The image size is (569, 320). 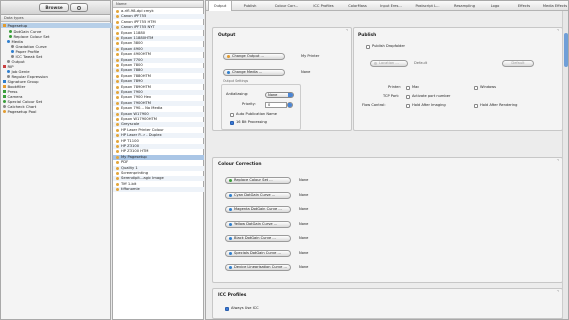 I want to click on list-item: Epson 7880HTM, so click(x=158, y=76).